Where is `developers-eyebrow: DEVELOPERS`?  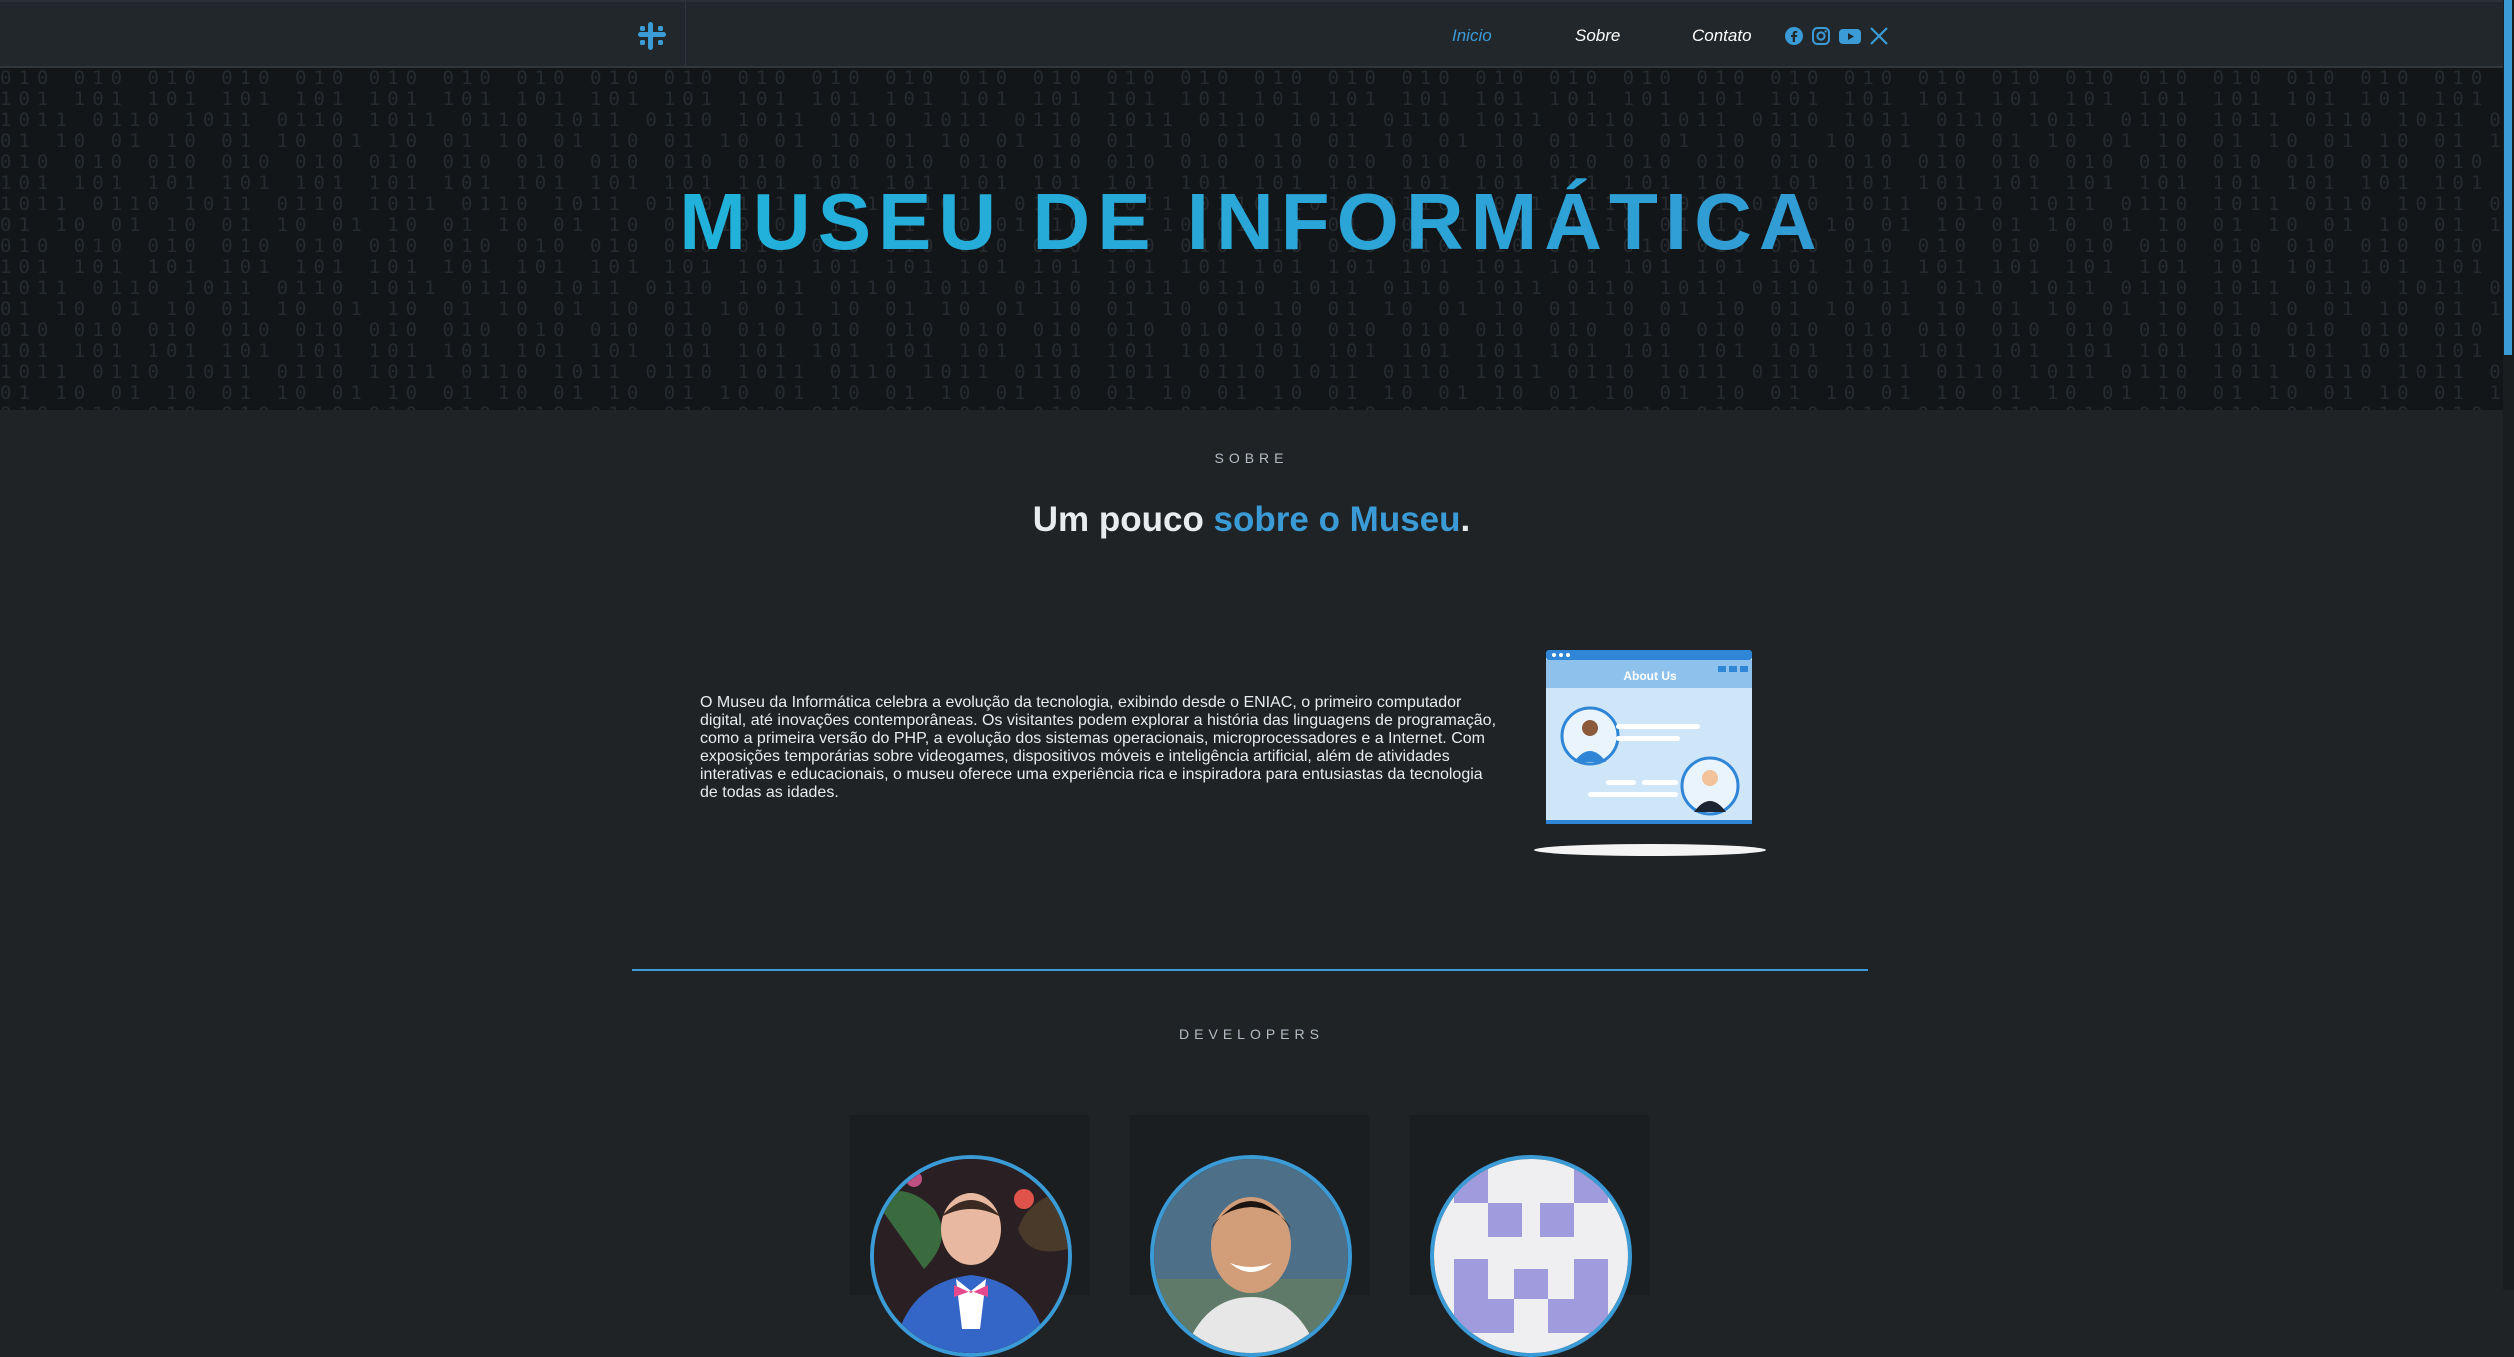
developers-eyebrow: DEVELOPERS is located at coordinates (1251, 1034).